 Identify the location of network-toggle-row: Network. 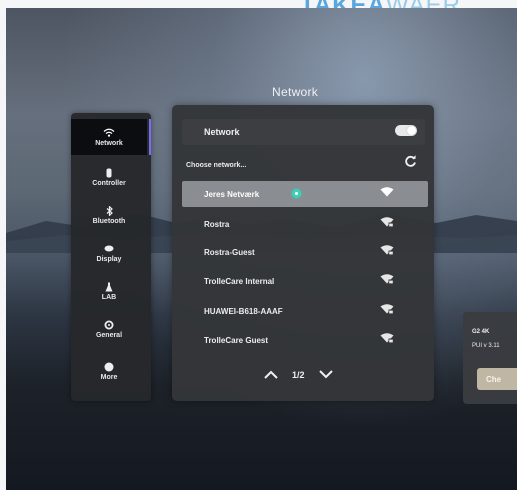
(303, 132).